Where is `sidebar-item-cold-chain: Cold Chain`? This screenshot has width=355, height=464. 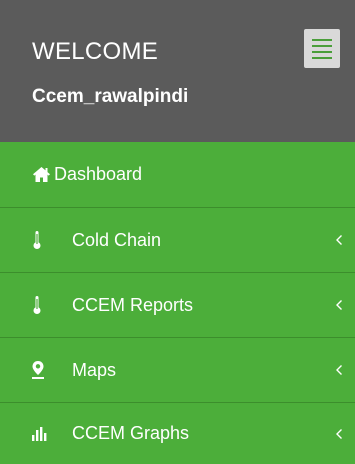 sidebar-item-cold-chain: Cold Chain is located at coordinates (177, 239).